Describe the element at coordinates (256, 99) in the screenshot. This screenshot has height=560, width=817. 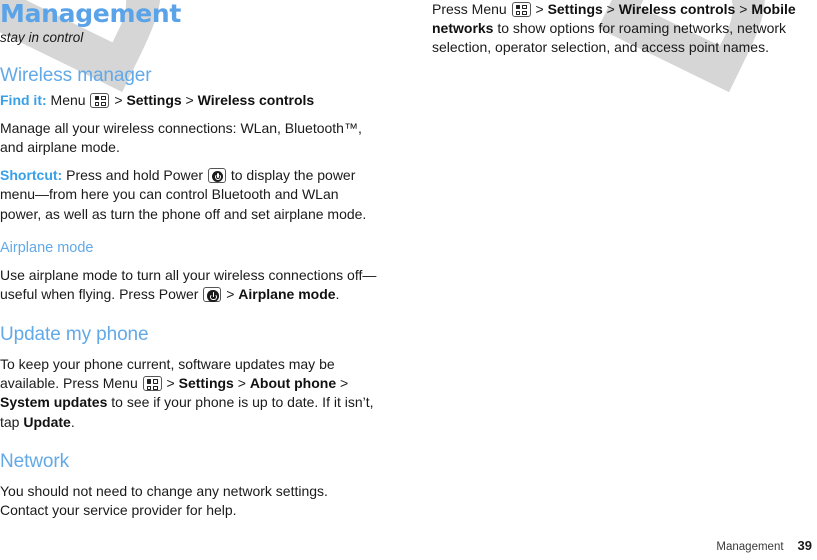
I see `find-it-item-wireless-controls: Wireless controls` at that location.